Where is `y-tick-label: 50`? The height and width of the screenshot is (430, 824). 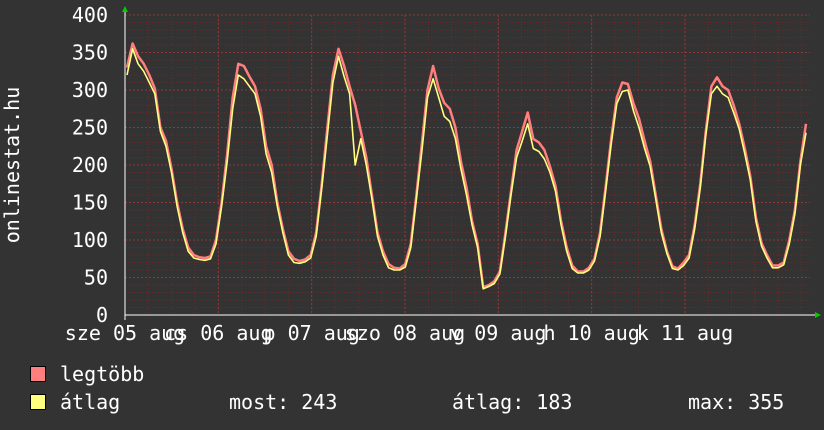
y-tick-label: 50 is located at coordinates (96, 278).